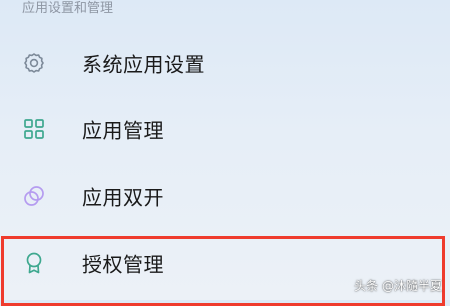 This screenshot has height=306, width=450. I want to click on watermark: 头条 @沐隨半夏, so click(398, 286).